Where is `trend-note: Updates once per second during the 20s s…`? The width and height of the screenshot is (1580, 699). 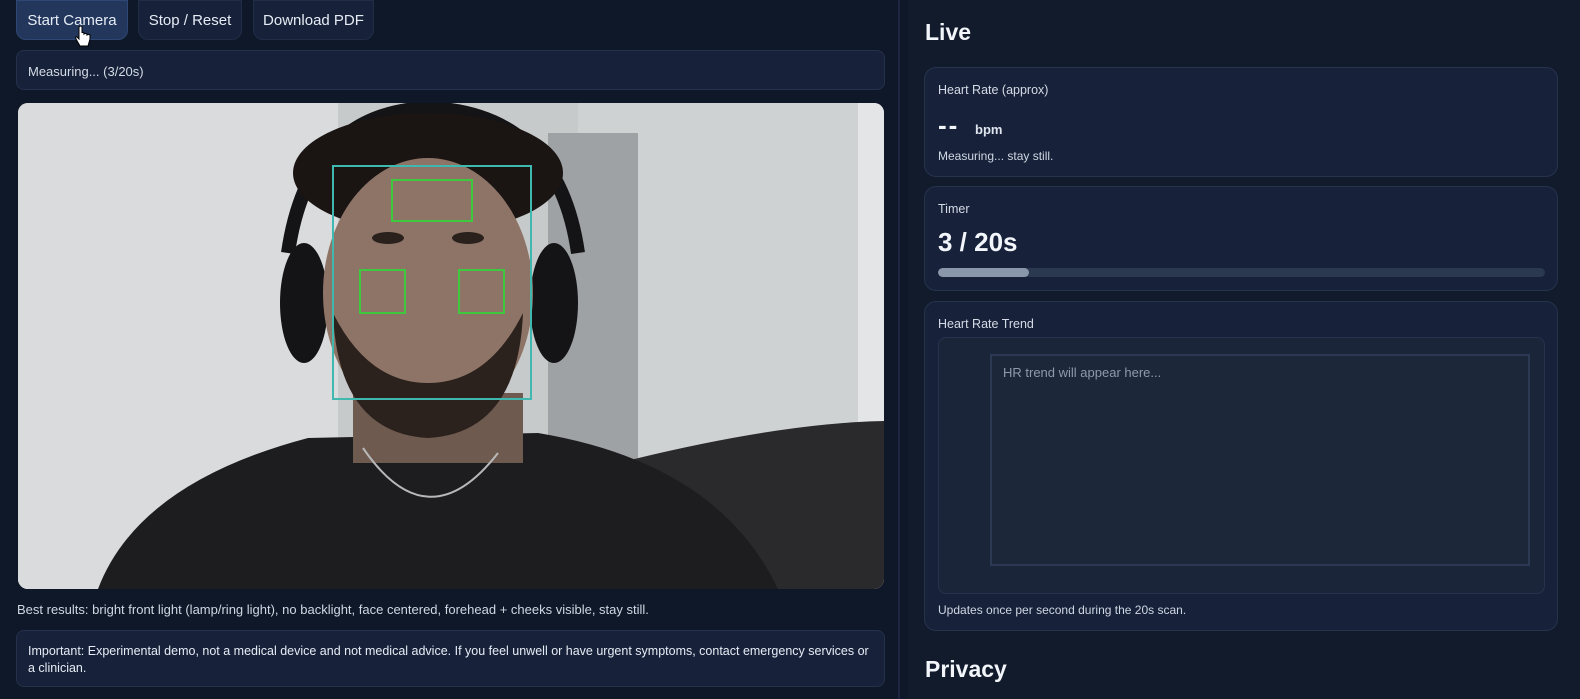
trend-note: Updates once per second during the 20s s… is located at coordinates (1062, 610).